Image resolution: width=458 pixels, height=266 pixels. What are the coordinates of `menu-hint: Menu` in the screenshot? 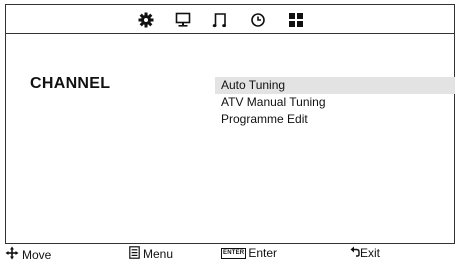 It's located at (151, 254).